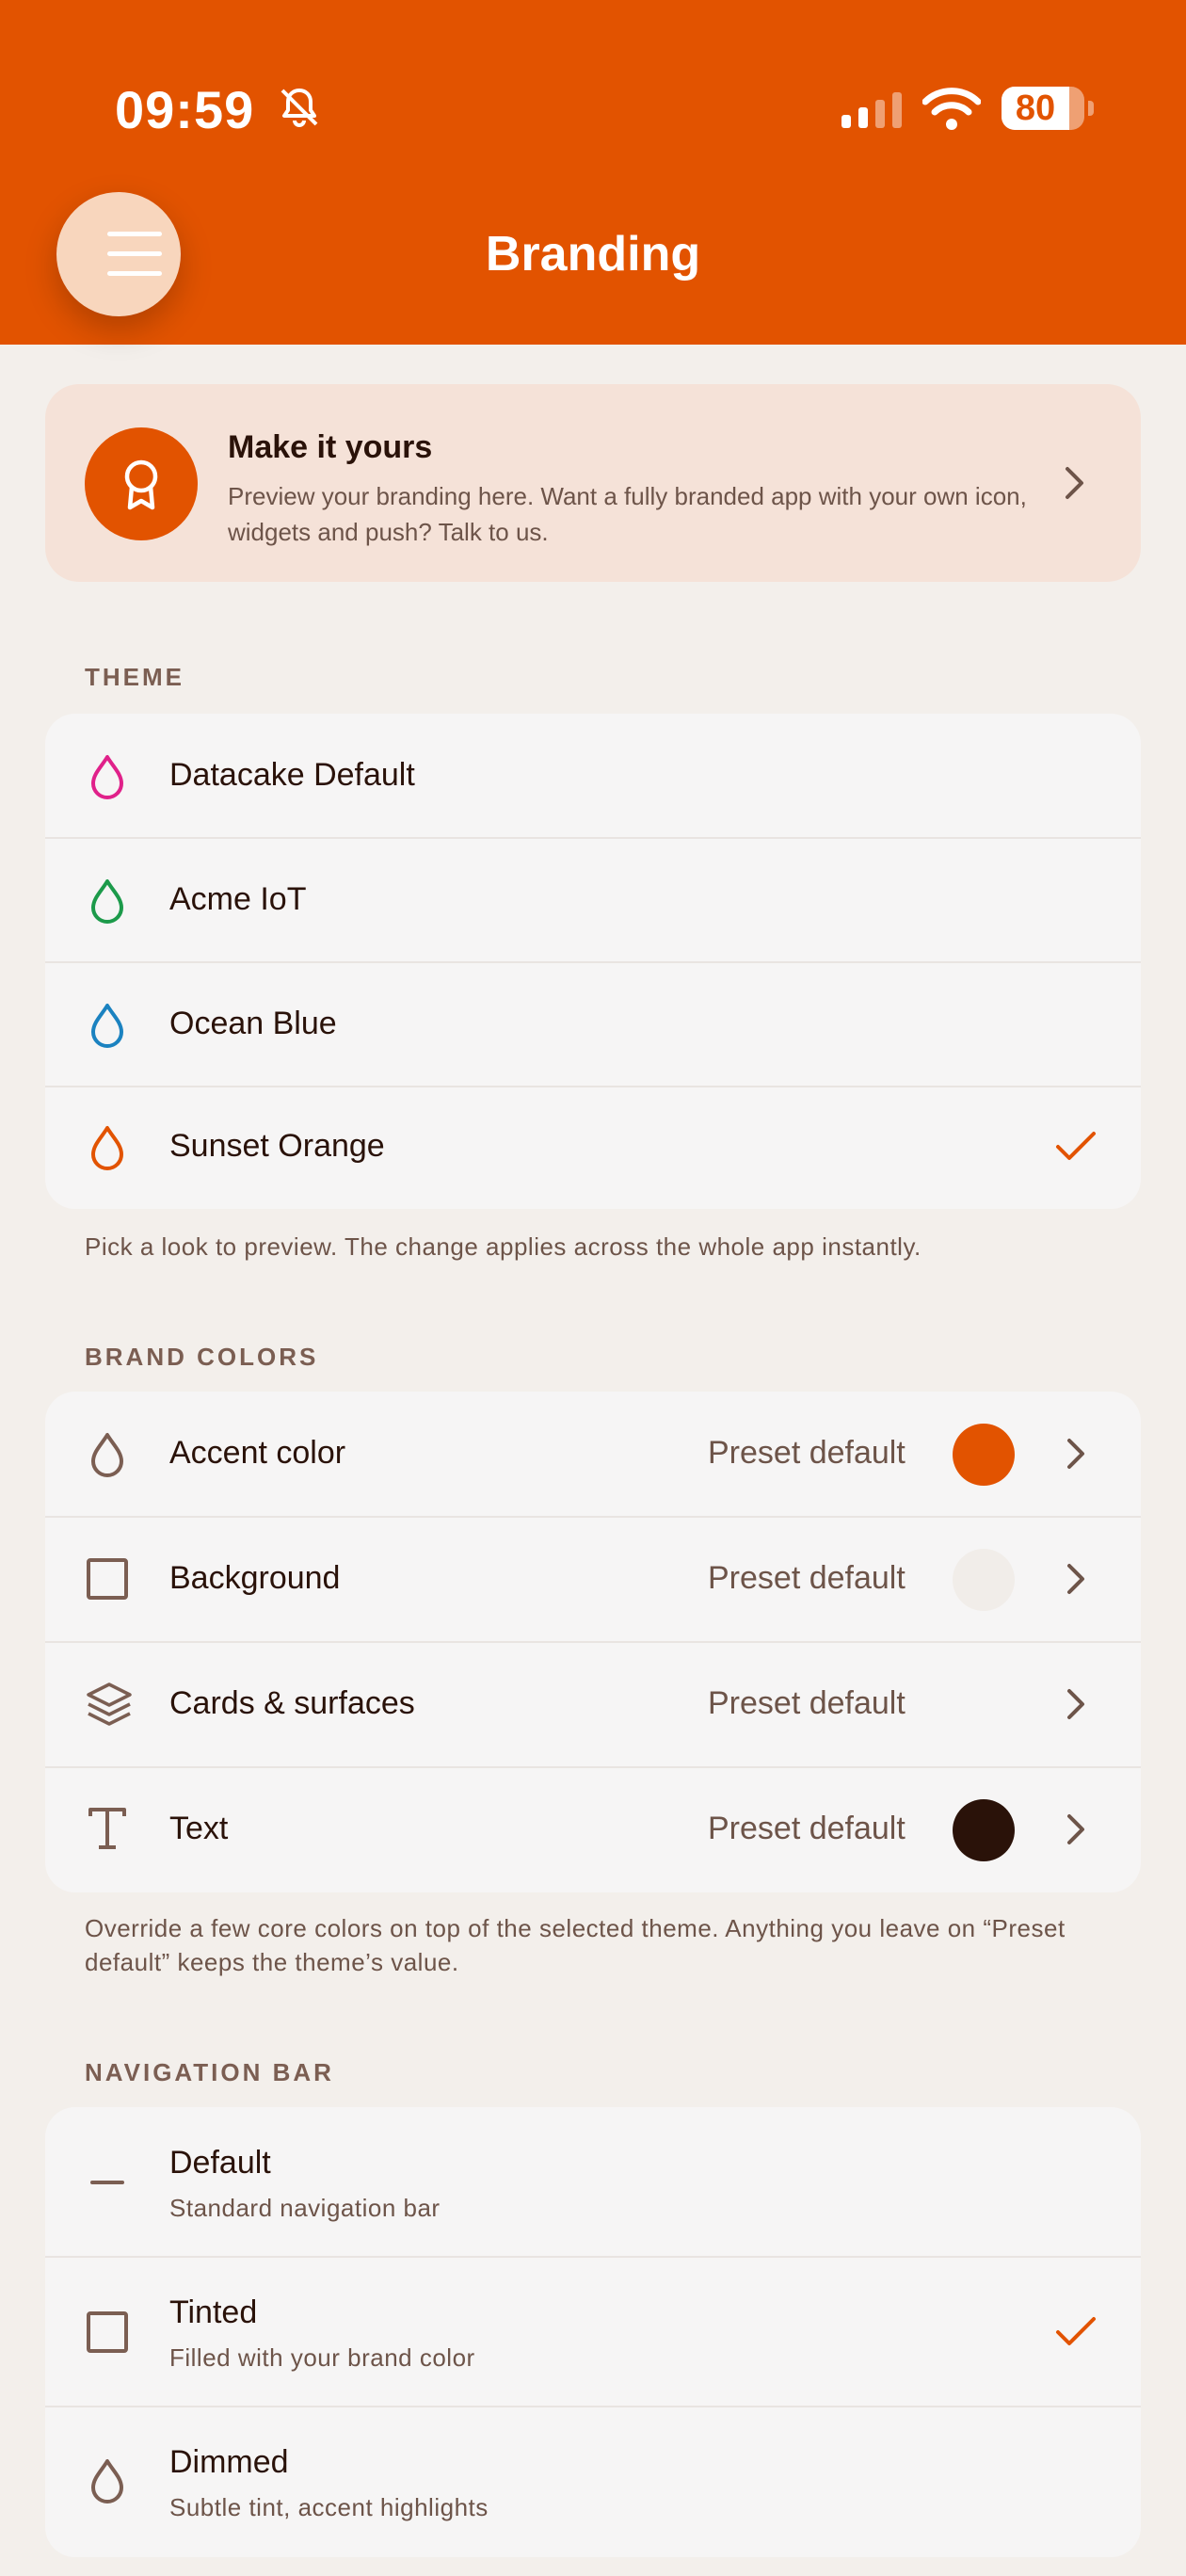 The image size is (1186, 2576). Describe the element at coordinates (1035, 108) in the screenshot. I see `battery-percentage: 80` at that location.